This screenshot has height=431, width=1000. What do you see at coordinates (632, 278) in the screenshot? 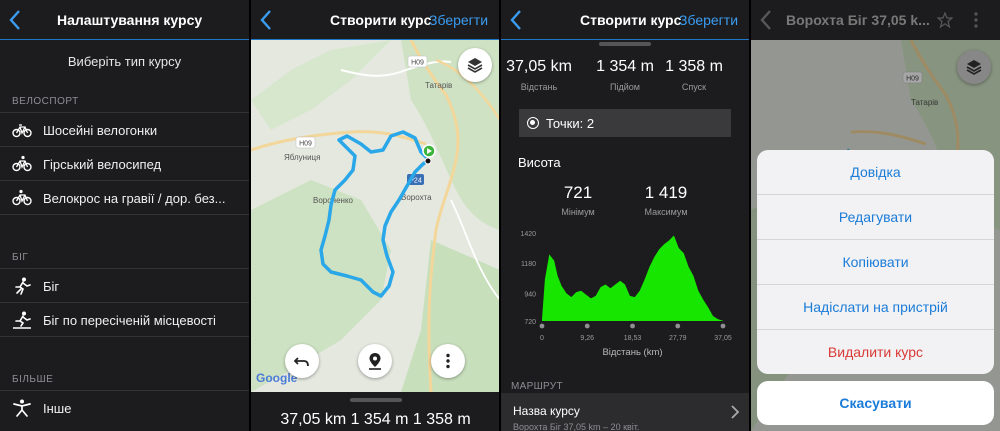
I see `elevation-area` at bounding box center [632, 278].